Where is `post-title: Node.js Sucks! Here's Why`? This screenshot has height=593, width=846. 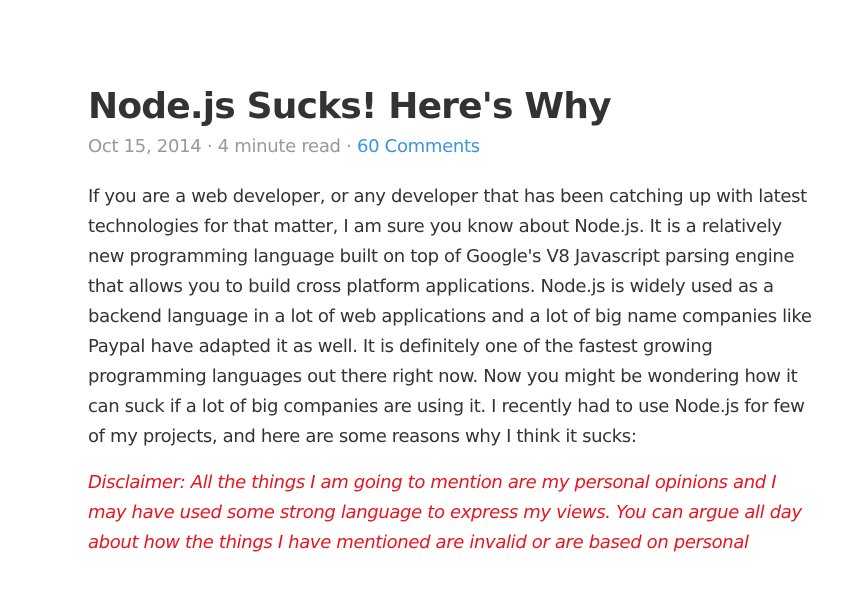
post-title: Node.js Sucks! Here's Why is located at coordinates (350, 106).